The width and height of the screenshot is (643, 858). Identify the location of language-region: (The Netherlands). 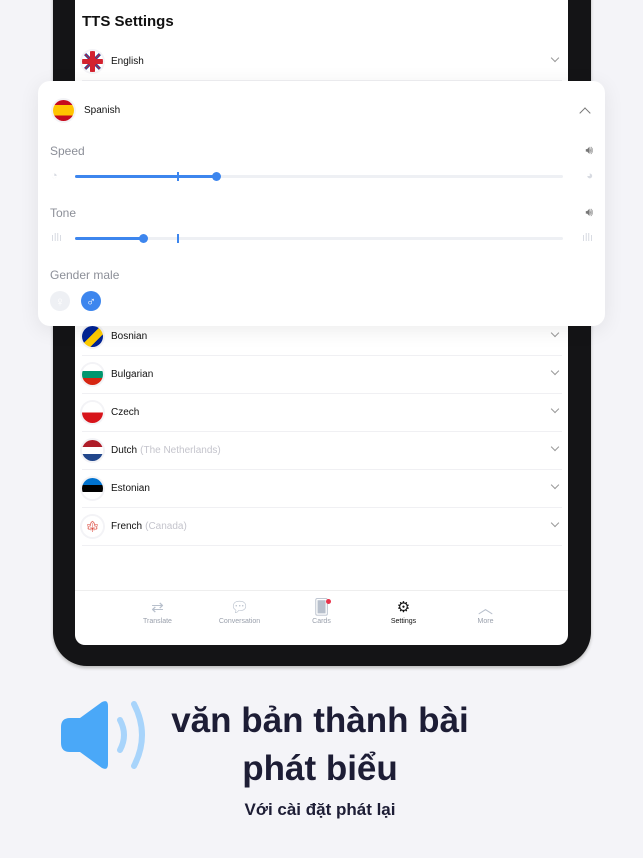
(180, 450).